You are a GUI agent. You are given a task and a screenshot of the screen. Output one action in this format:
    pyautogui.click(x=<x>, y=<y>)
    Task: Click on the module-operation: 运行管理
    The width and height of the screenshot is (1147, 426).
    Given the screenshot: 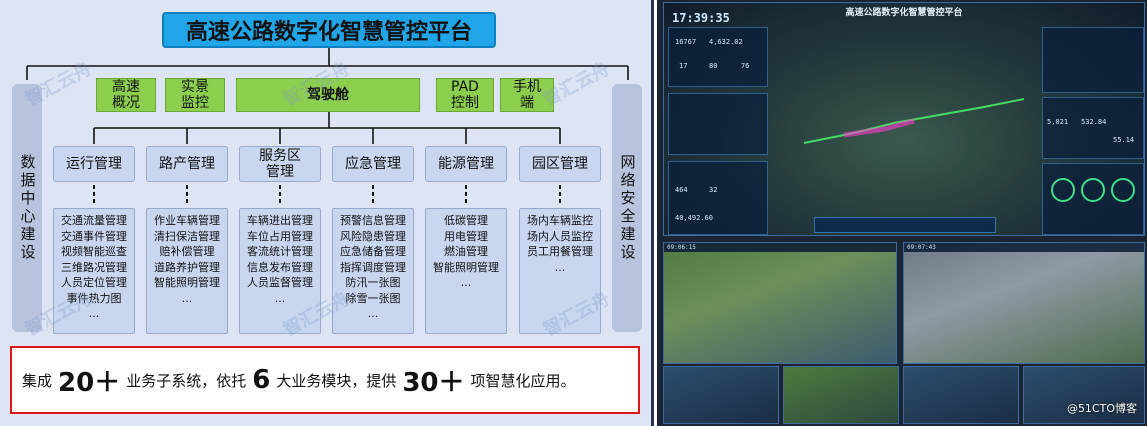 What is the action you would take?
    pyautogui.click(x=94, y=164)
    